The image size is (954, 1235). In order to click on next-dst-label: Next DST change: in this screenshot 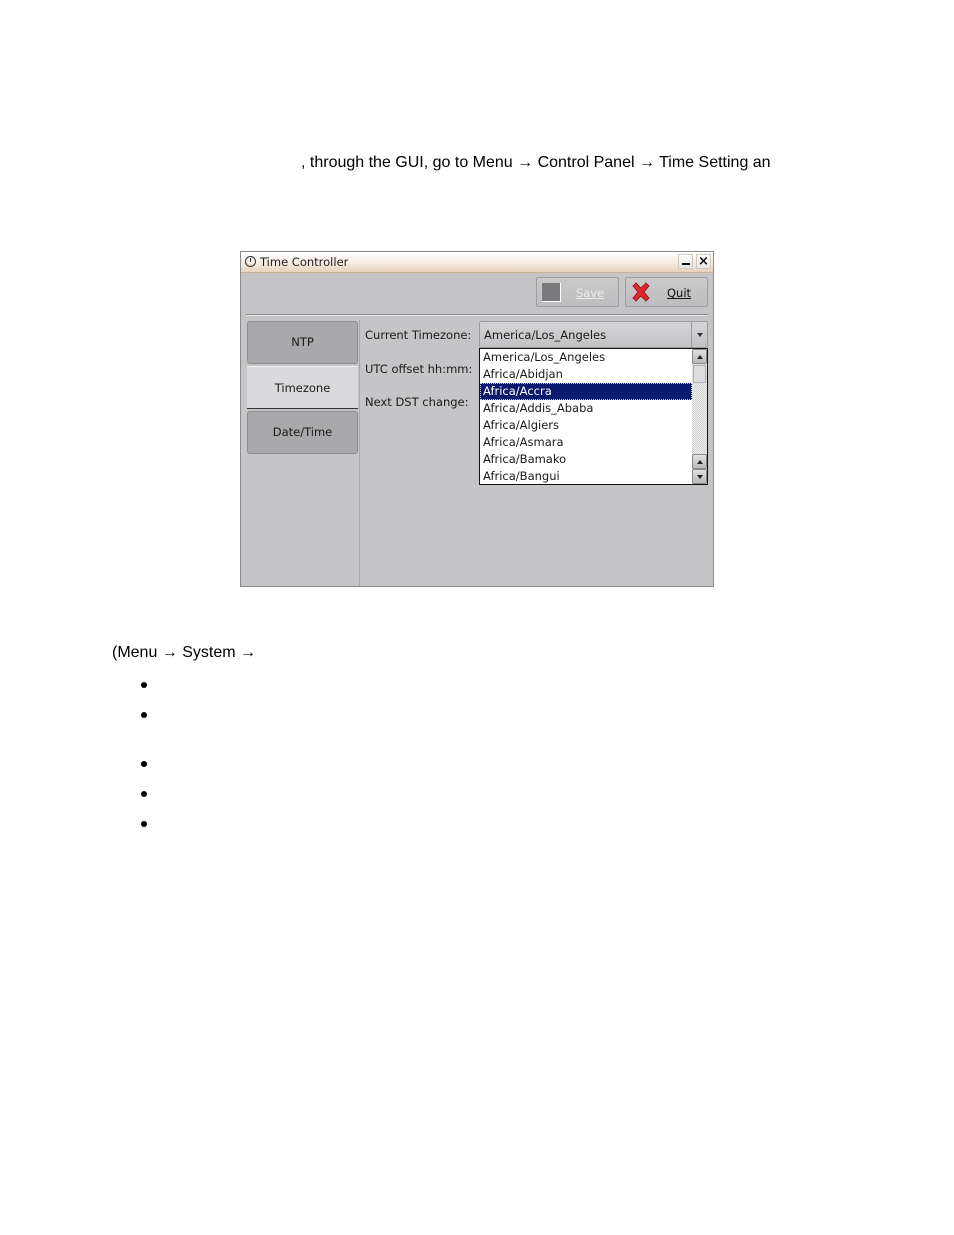, I will do `click(417, 402)`.